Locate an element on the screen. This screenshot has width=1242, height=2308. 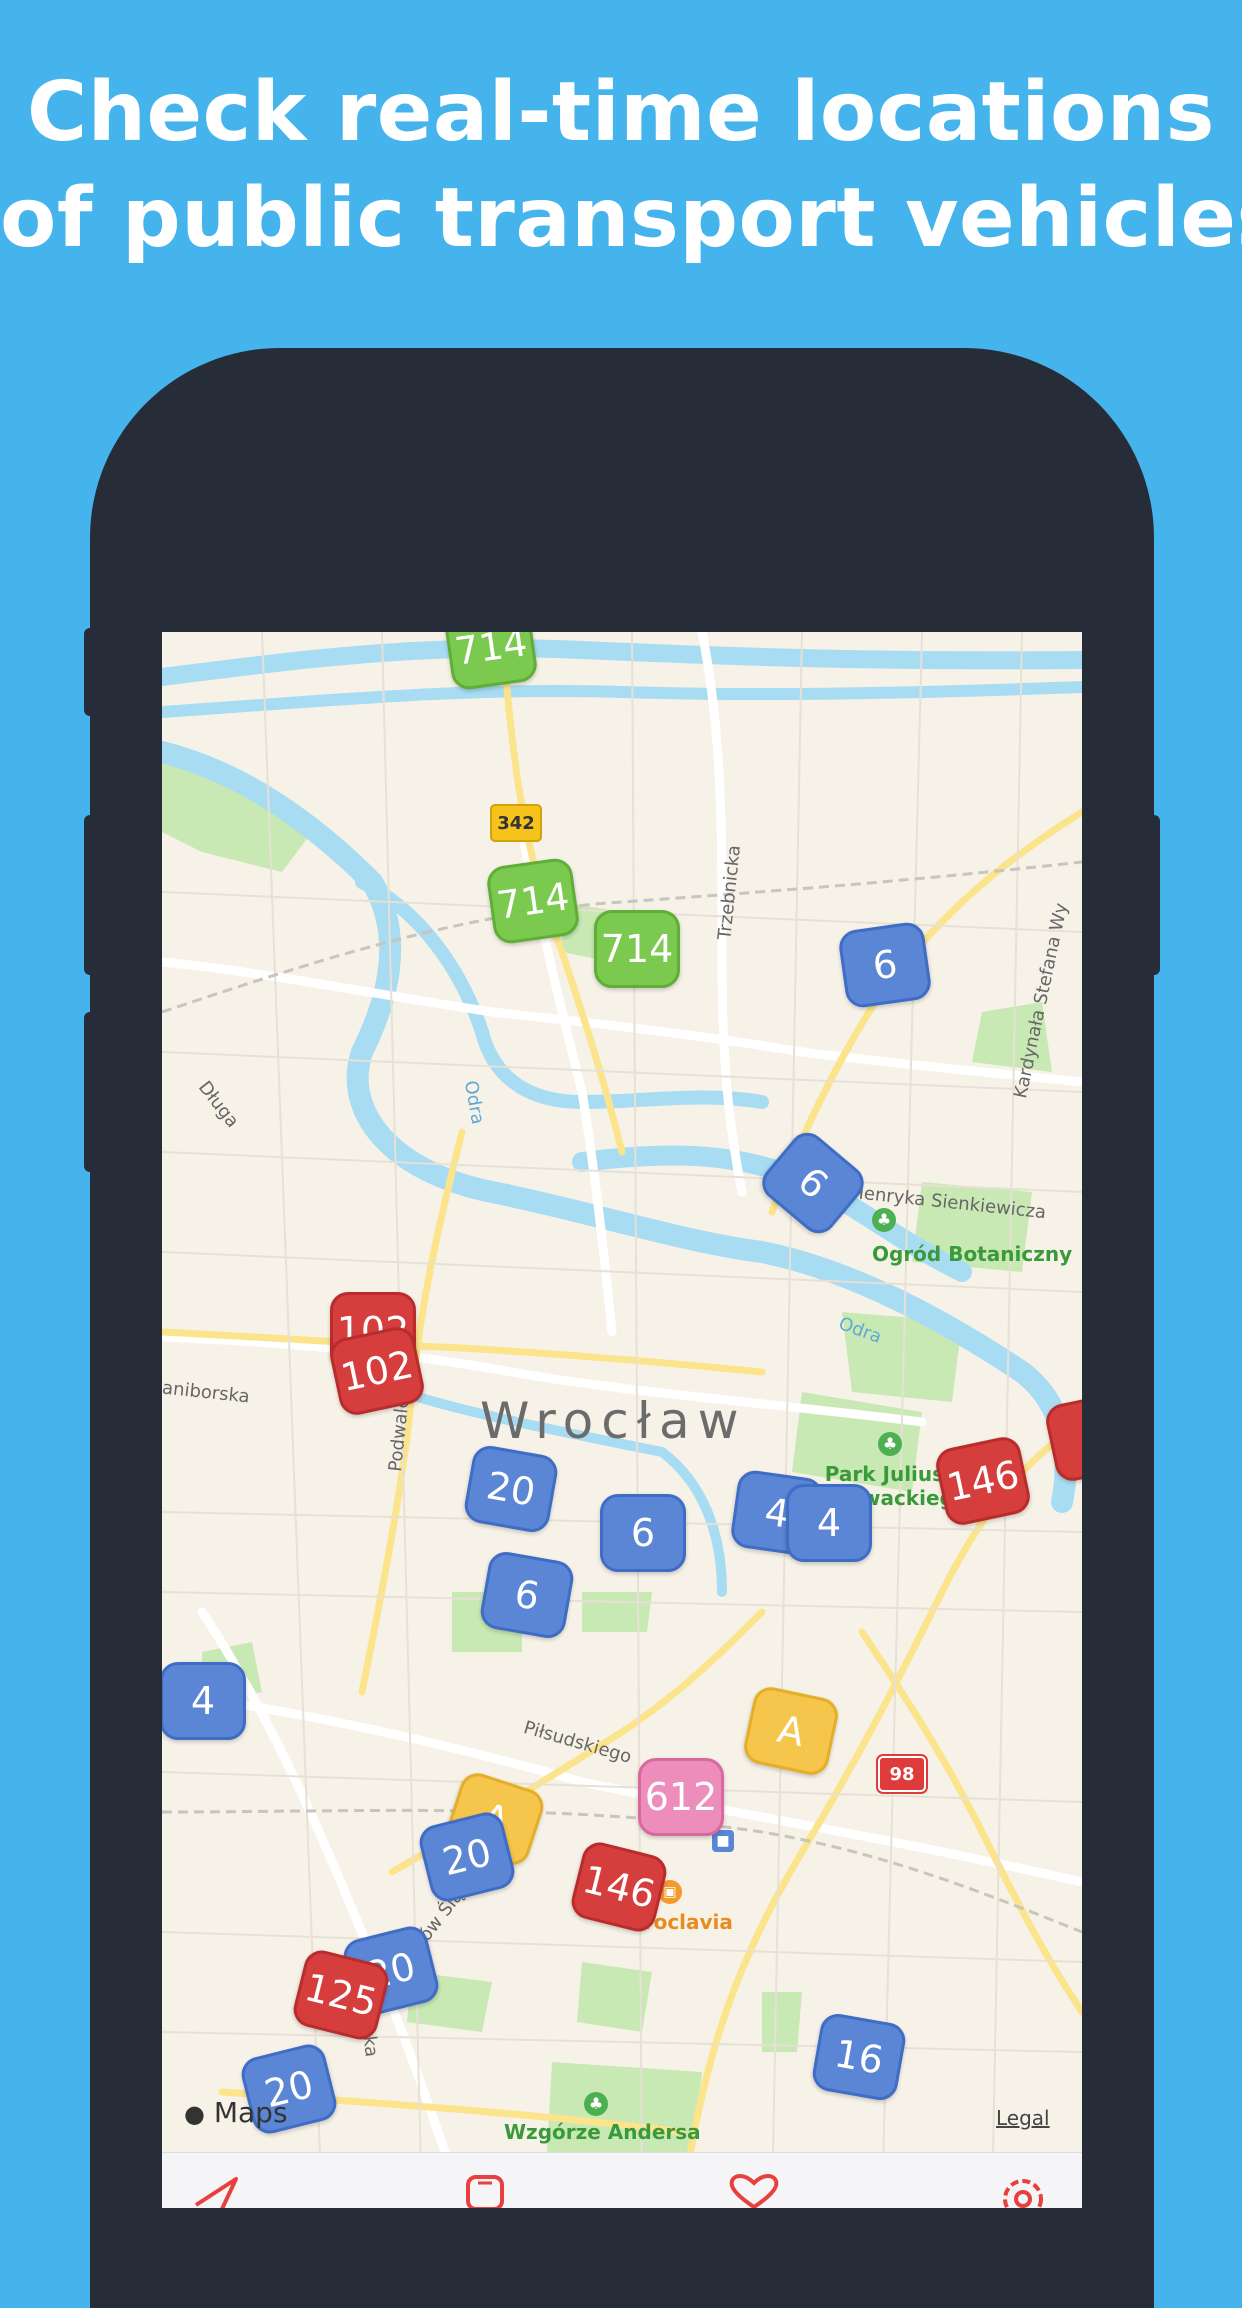
maps-attribution-text: Maps is located at coordinates (250, 2112).